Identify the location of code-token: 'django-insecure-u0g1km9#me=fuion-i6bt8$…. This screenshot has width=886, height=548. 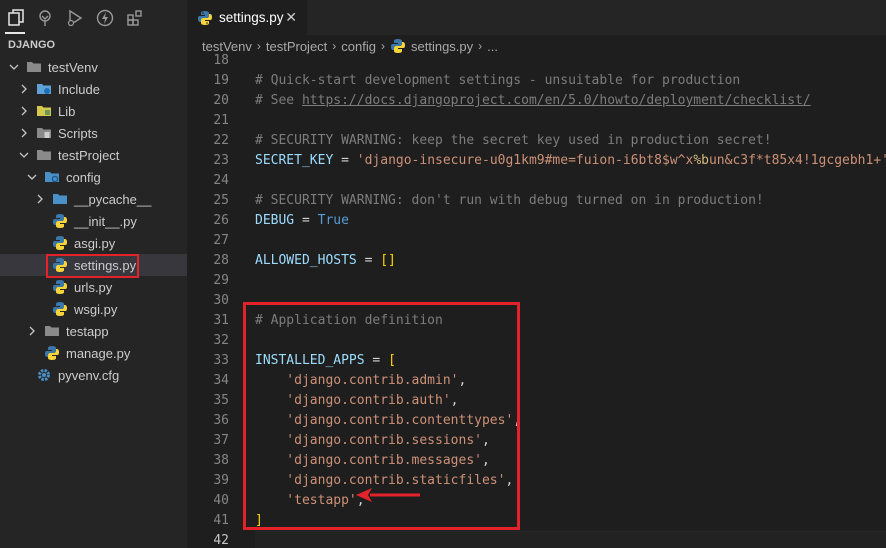
(525, 160).